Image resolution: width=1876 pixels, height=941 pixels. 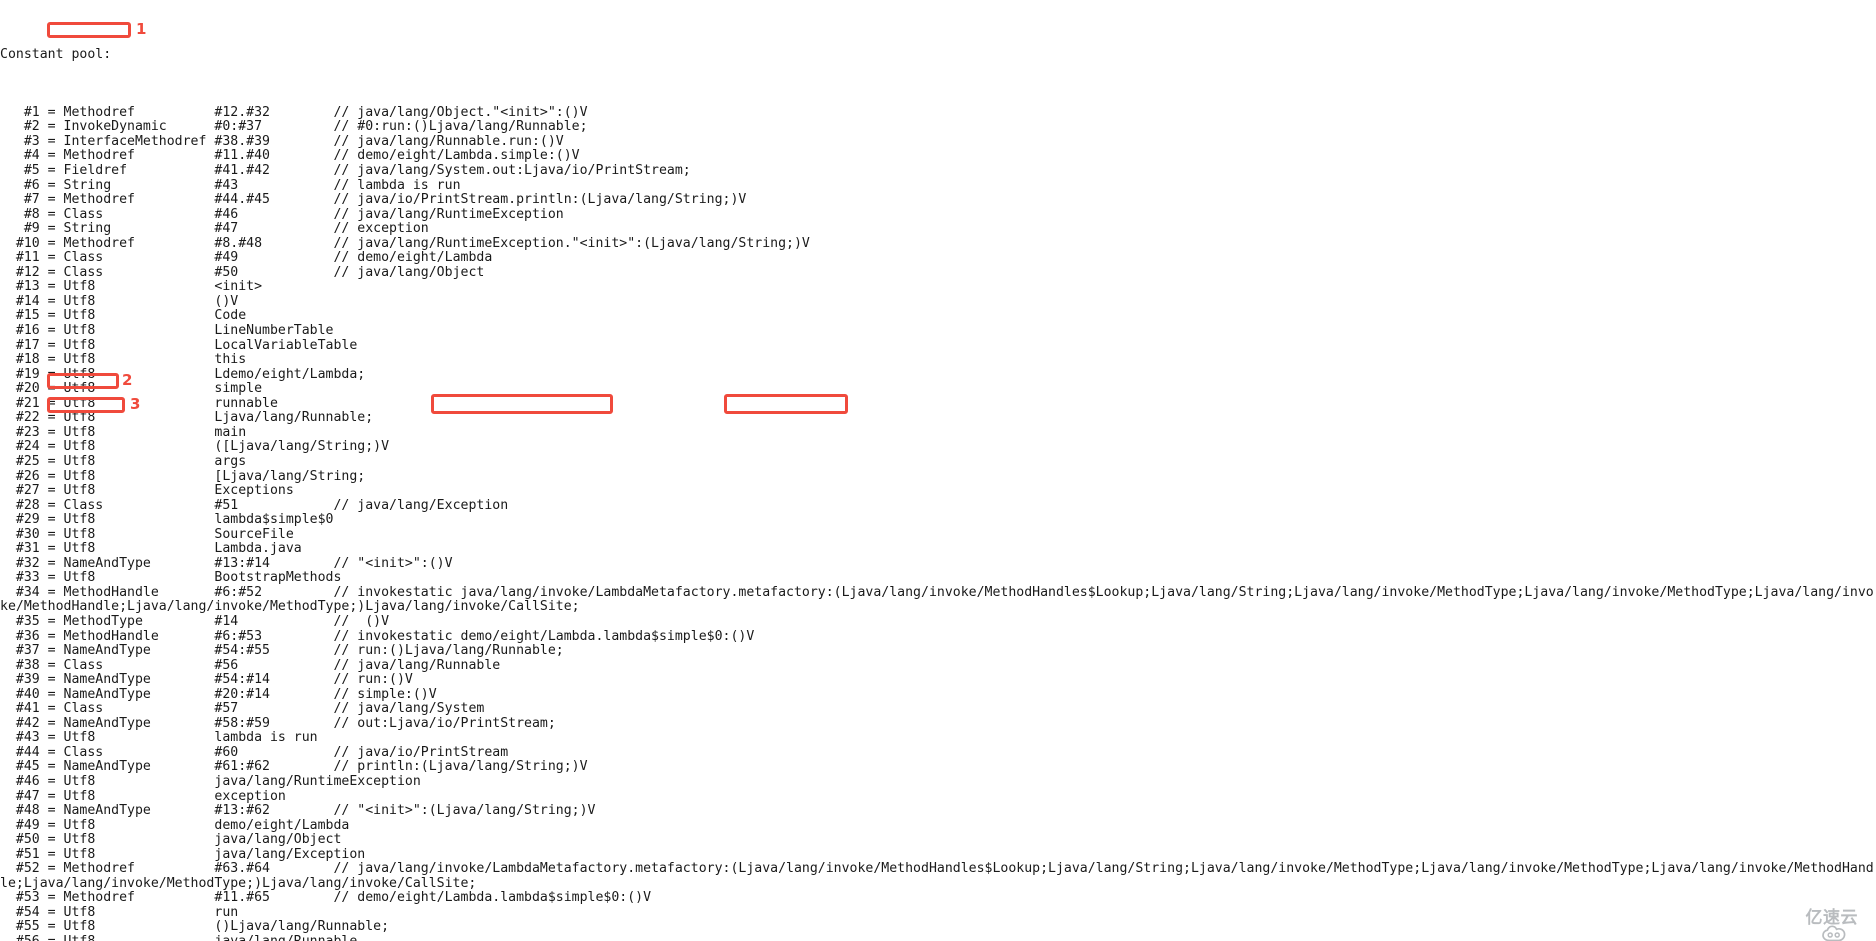 I want to click on constant-pool-entry: #33 = Utf8 BootstrapMethods, so click(x=171, y=578).